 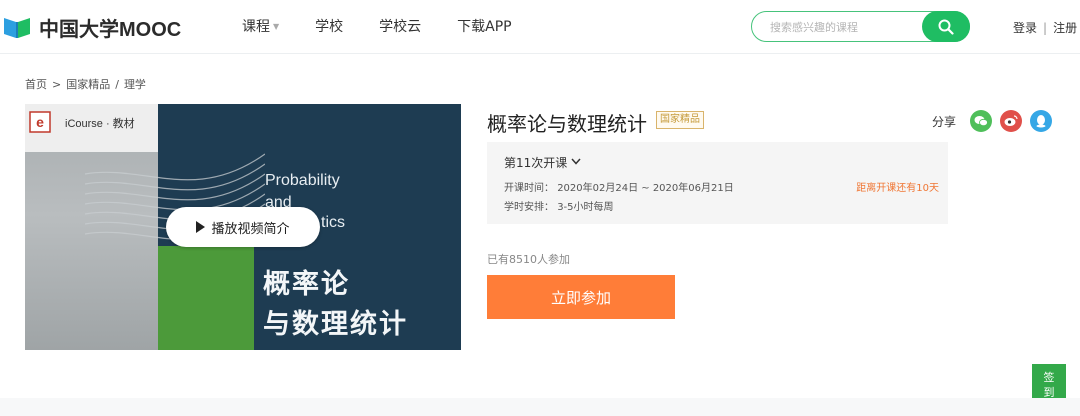 What do you see at coordinates (1041, 121) in the screenshot?
I see `qq-icon` at bounding box center [1041, 121].